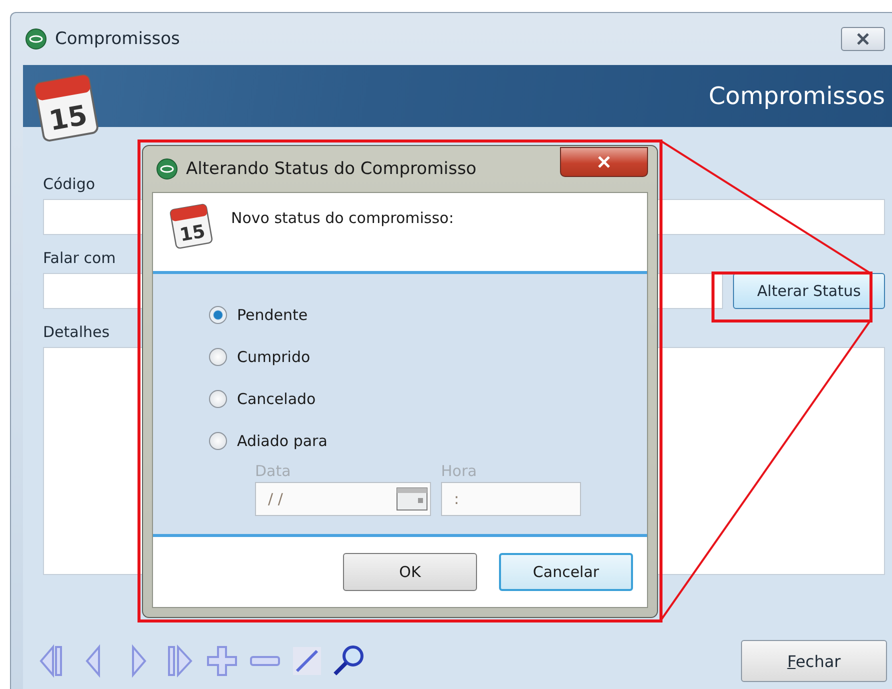  I want to click on field-label: Detalhes, so click(77, 332).